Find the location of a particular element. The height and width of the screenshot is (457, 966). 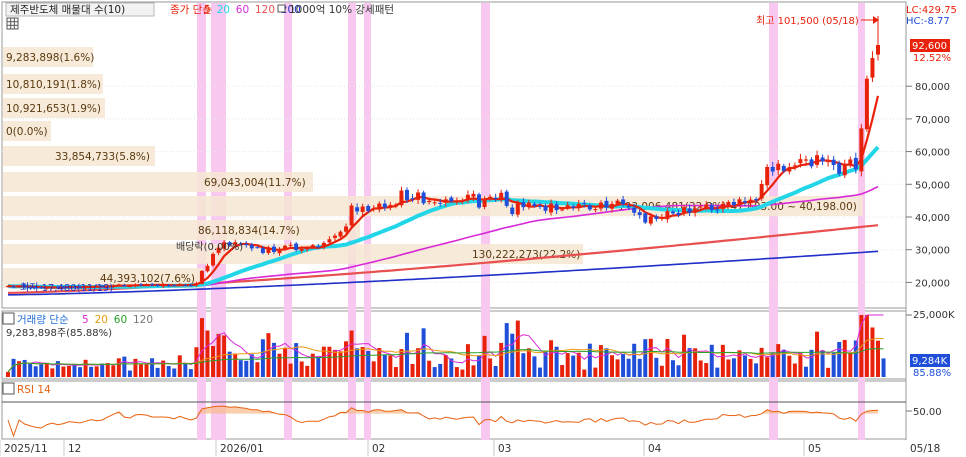

ma-period-20: 20 is located at coordinates (223, 10).